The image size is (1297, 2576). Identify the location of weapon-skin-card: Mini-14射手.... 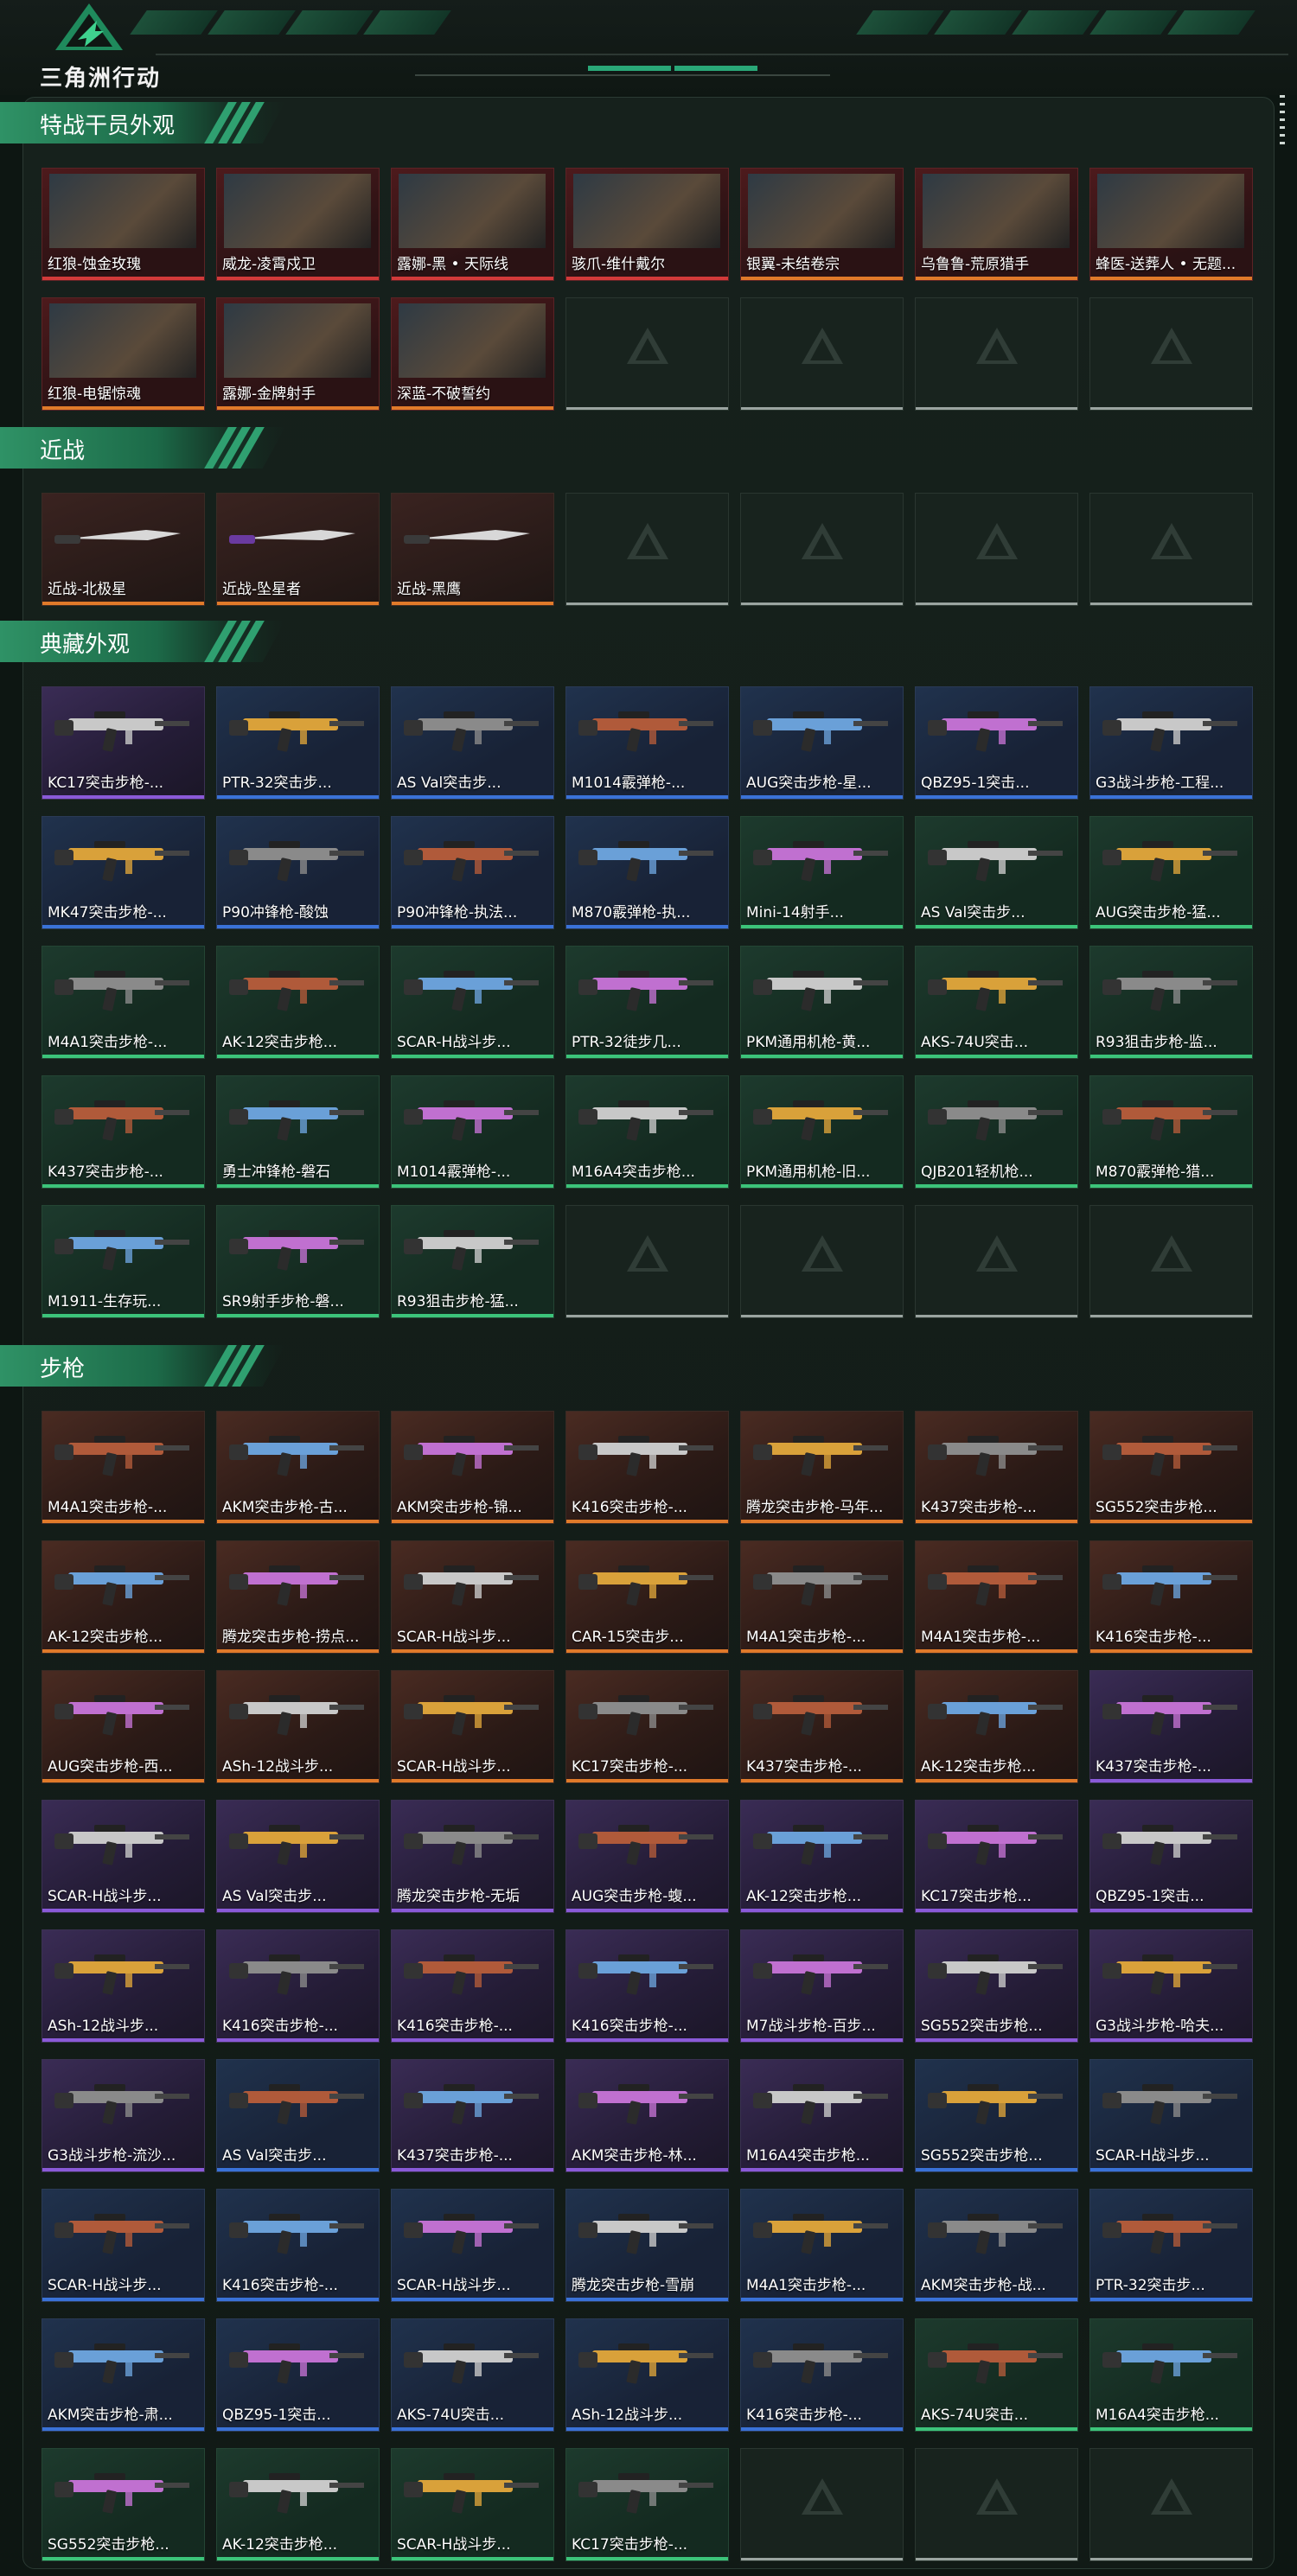
(822, 872).